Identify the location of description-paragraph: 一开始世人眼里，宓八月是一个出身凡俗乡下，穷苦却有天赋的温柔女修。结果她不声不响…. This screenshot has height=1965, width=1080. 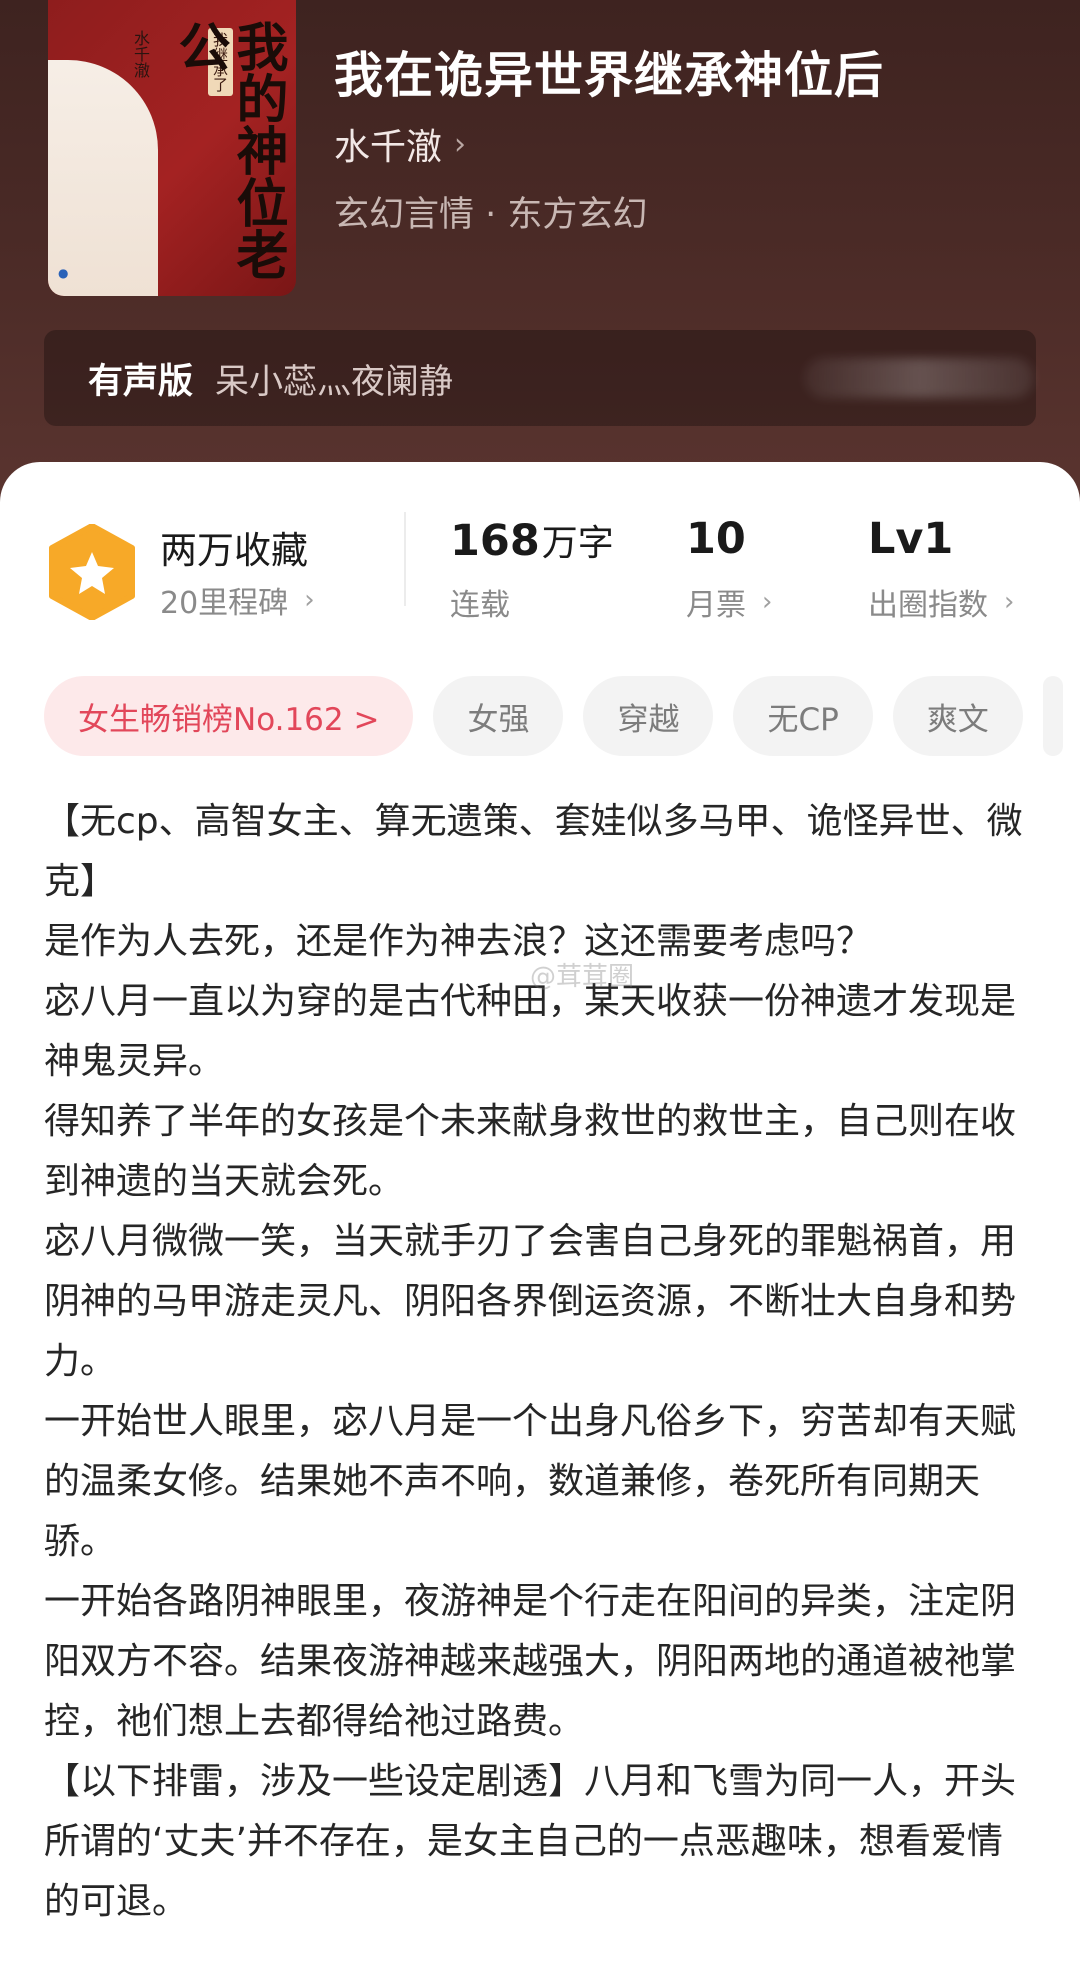
(530, 1481).